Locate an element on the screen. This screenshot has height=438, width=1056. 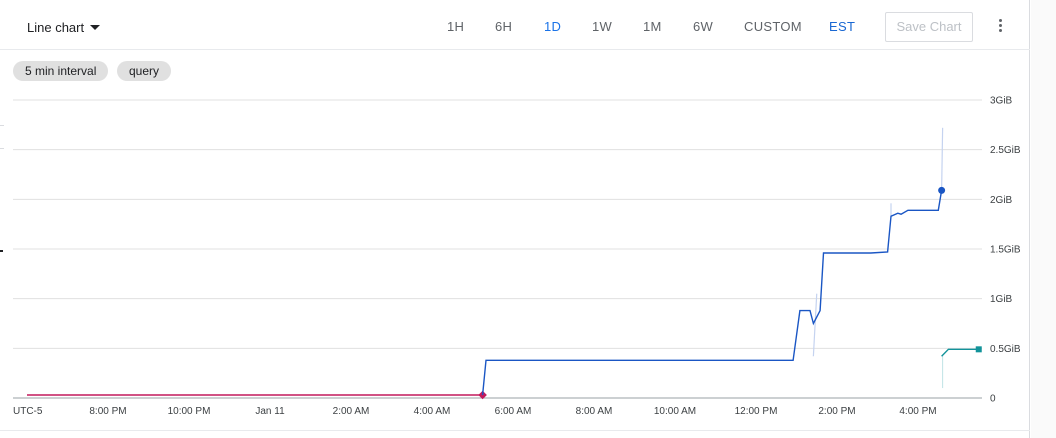
y-tick-label: 0 is located at coordinates (993, 399).